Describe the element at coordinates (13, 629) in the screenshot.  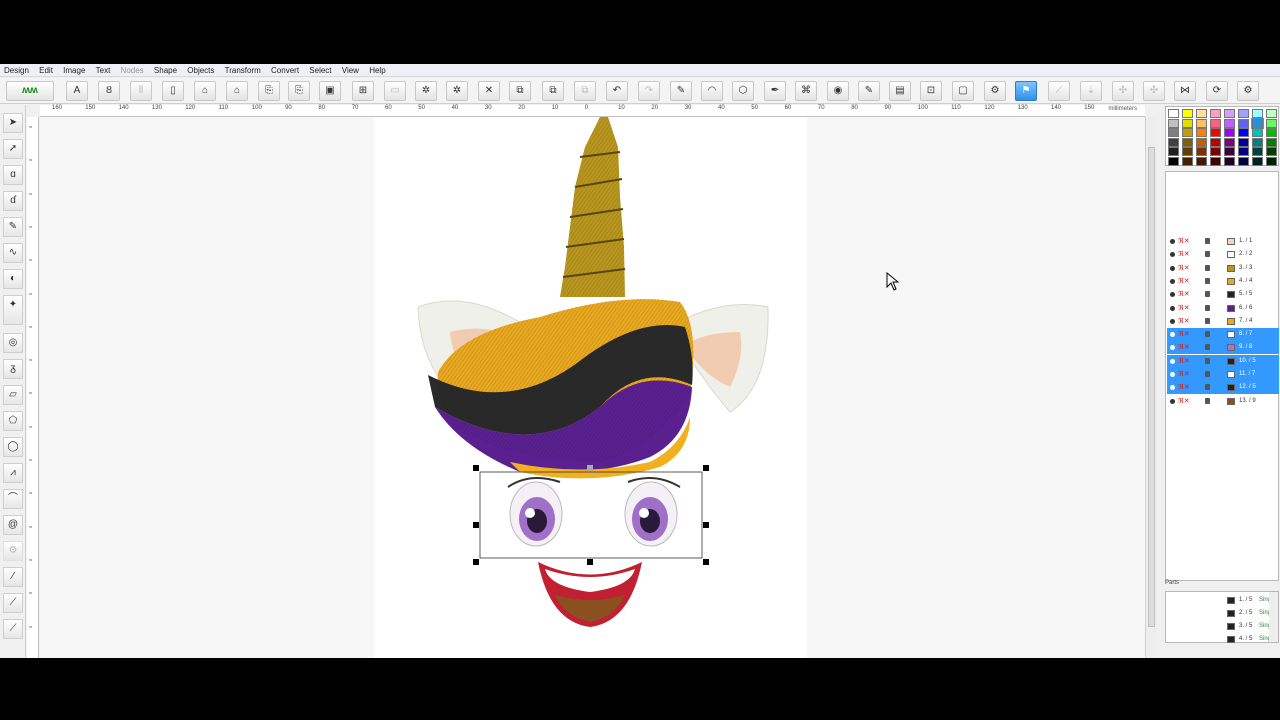
I see `measure-icon: ⟋` at that location.